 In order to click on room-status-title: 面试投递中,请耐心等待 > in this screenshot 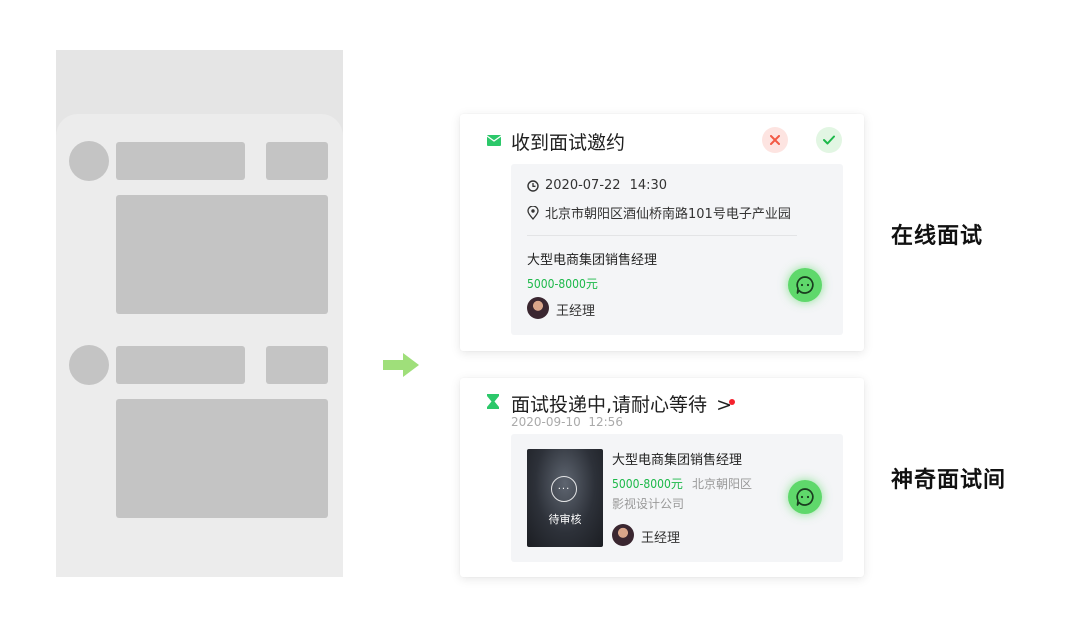, I will do `click(621, 403)`.